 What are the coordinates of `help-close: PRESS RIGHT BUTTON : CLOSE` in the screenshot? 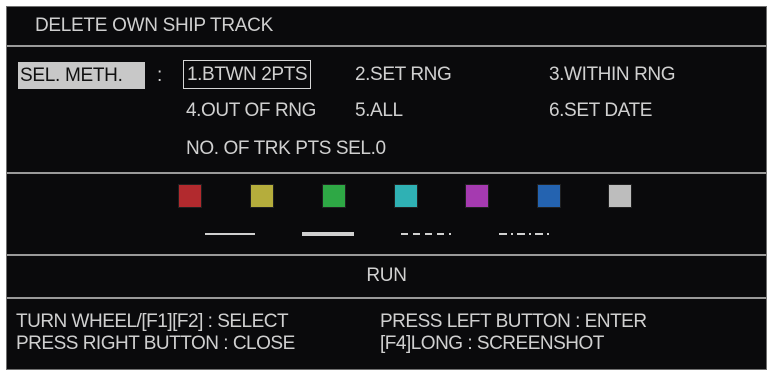 It's located at (155, 343).